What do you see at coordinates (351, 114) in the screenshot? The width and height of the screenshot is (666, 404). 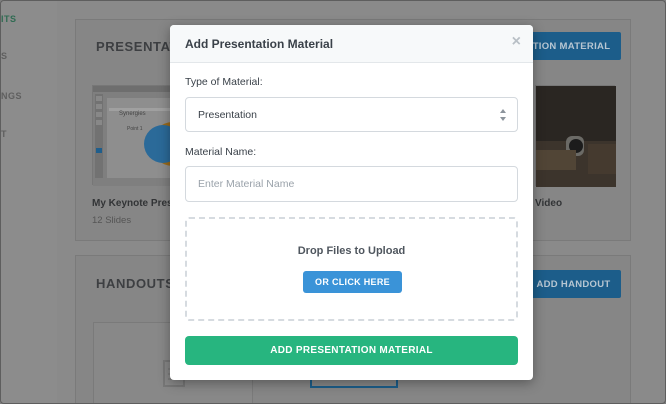 I see `type-of-material-select: Presentation` at bounding box center [351, 114].